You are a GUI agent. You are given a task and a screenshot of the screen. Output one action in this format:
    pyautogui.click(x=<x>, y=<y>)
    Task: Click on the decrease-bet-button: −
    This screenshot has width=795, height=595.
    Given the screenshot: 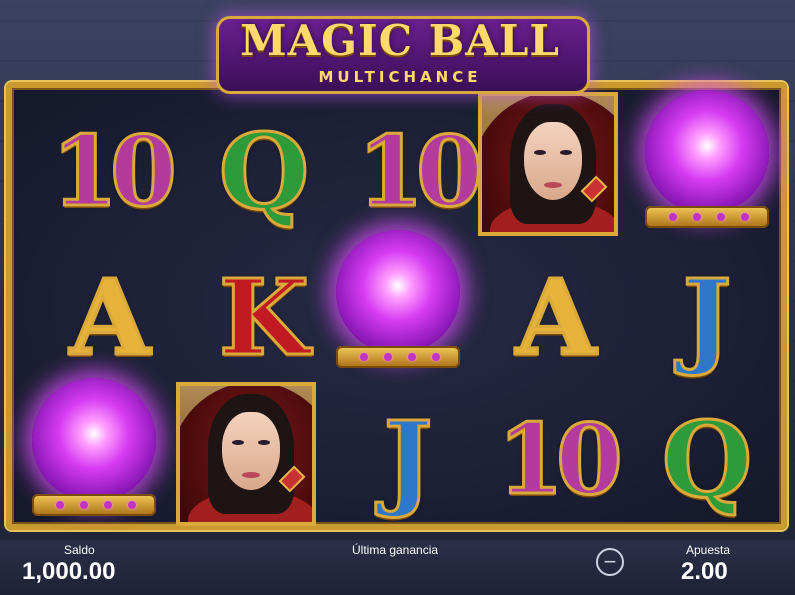 What is the action you would take?
    pyautogui.click(x=610, y=562)
    